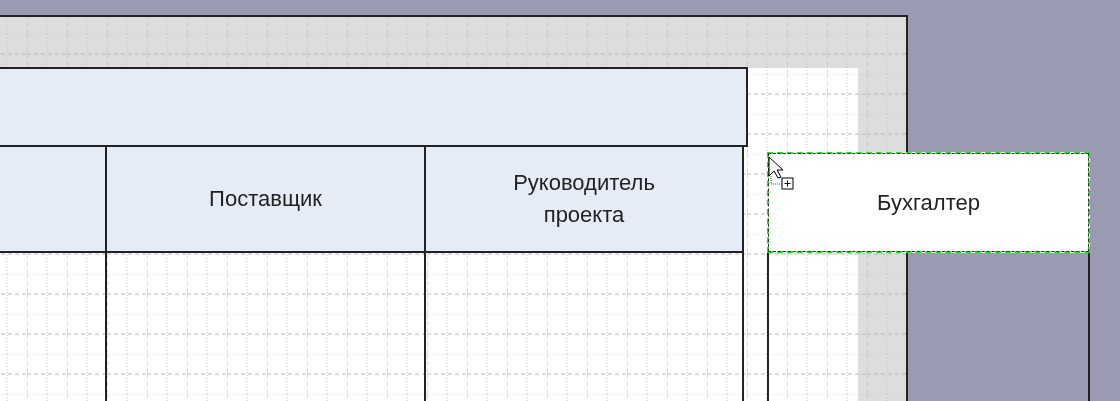  What do you see at coordinates (782, 173) in the screenshot?
I see `drag-copy-cursor-icon` at bounding box center [782, 173].